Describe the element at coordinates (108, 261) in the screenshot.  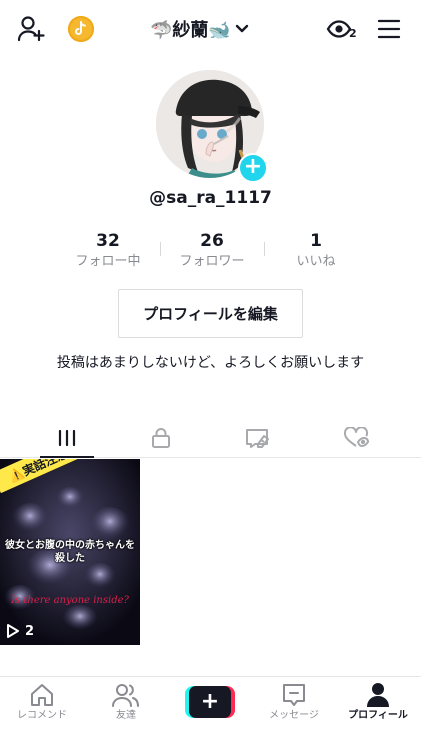
I see `stat-label: フォロー中` at that location.